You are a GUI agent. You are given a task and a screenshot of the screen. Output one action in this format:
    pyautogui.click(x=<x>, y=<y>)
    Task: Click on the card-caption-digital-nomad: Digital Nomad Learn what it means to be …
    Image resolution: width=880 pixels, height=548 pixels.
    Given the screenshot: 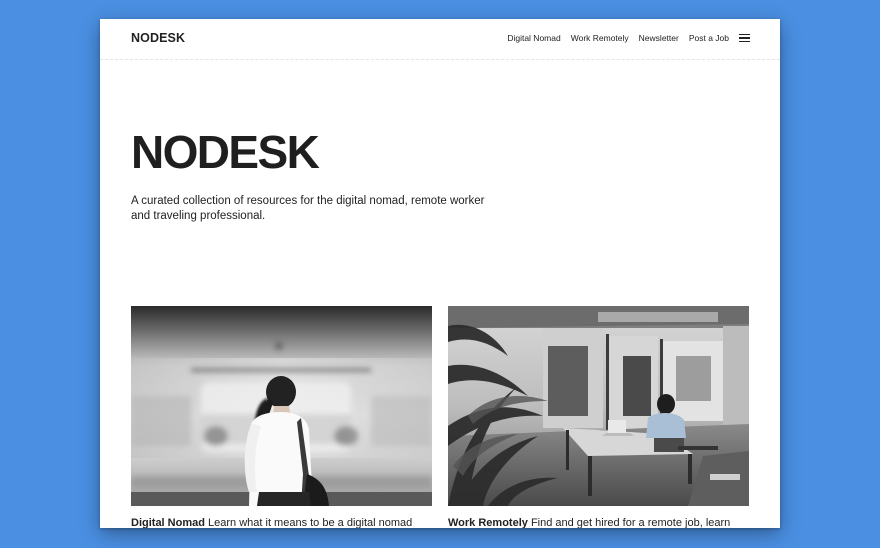 What is the action you would take?
    pyautogui.click(x=283, y=522)
    